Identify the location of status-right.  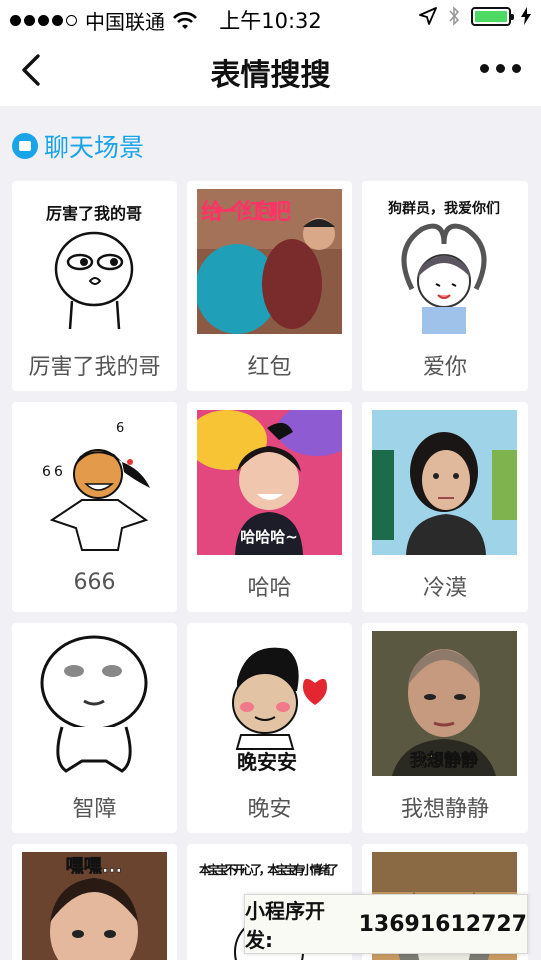
(475, 16).